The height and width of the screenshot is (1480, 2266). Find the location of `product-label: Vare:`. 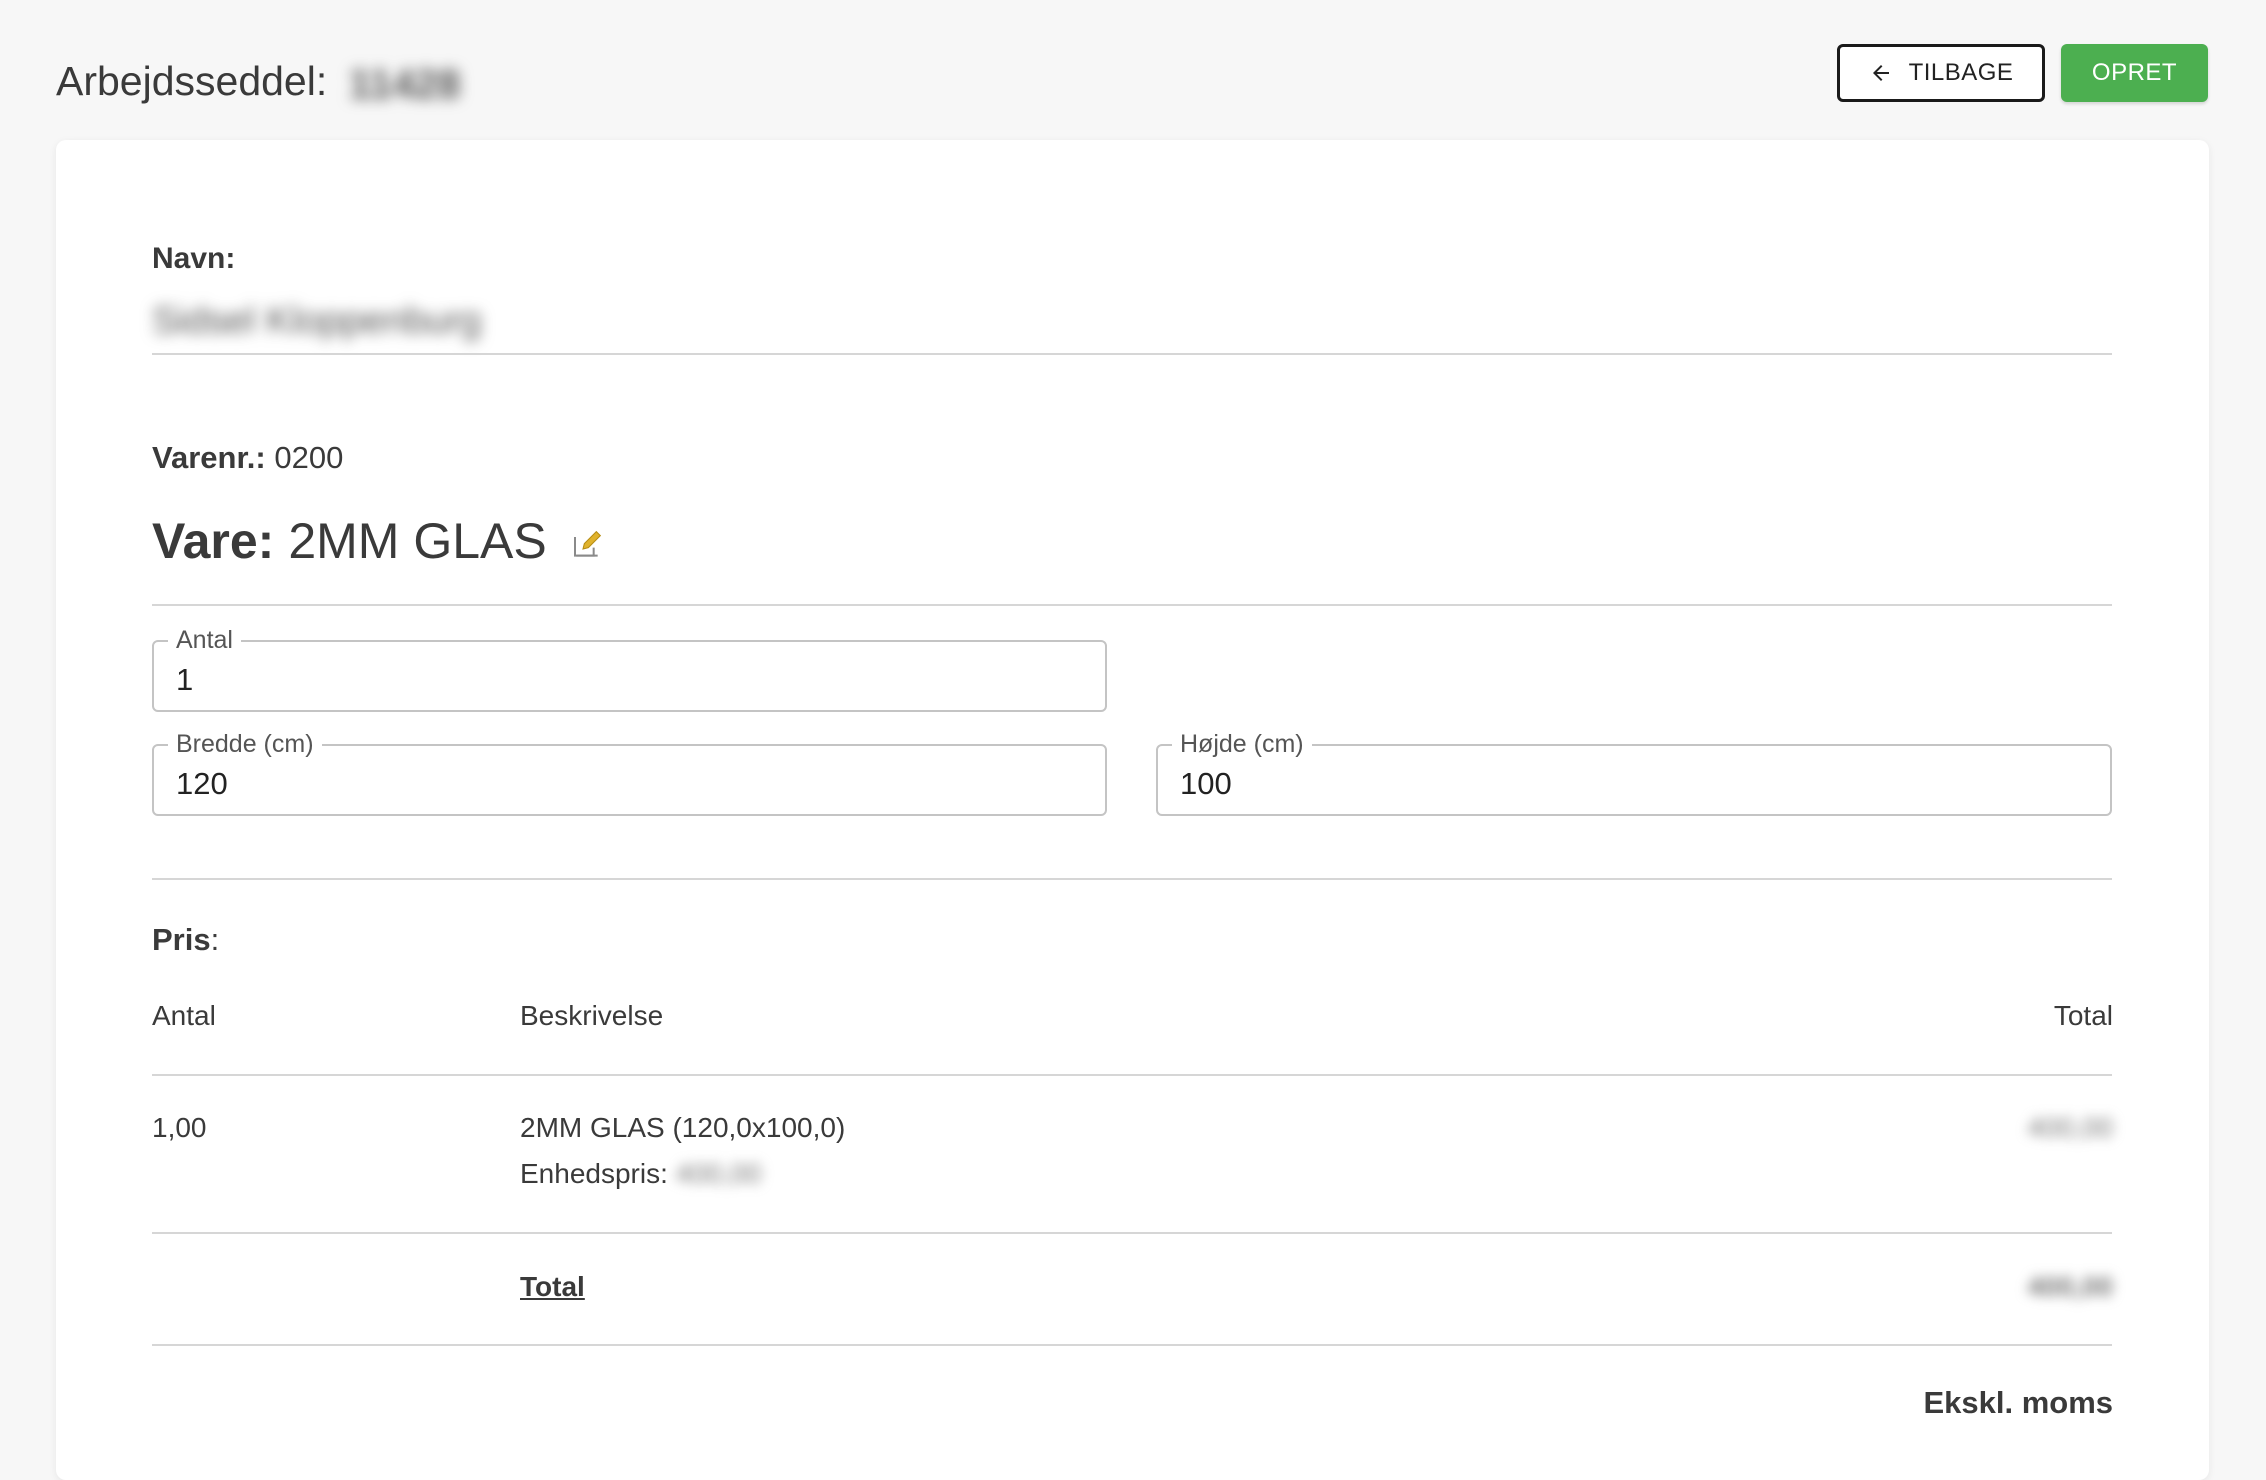

product-label: Vare: is located at coordinates (213, 541).